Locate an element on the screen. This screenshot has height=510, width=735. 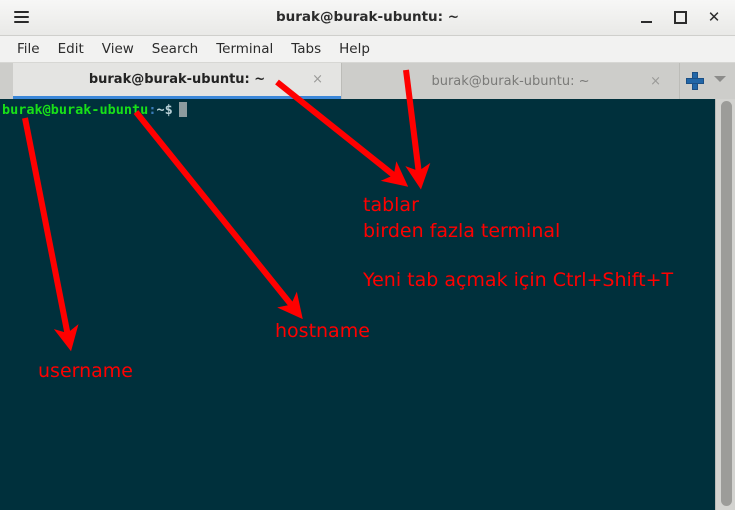
prompt-dollar: $ is located at coordinates (168, 110).